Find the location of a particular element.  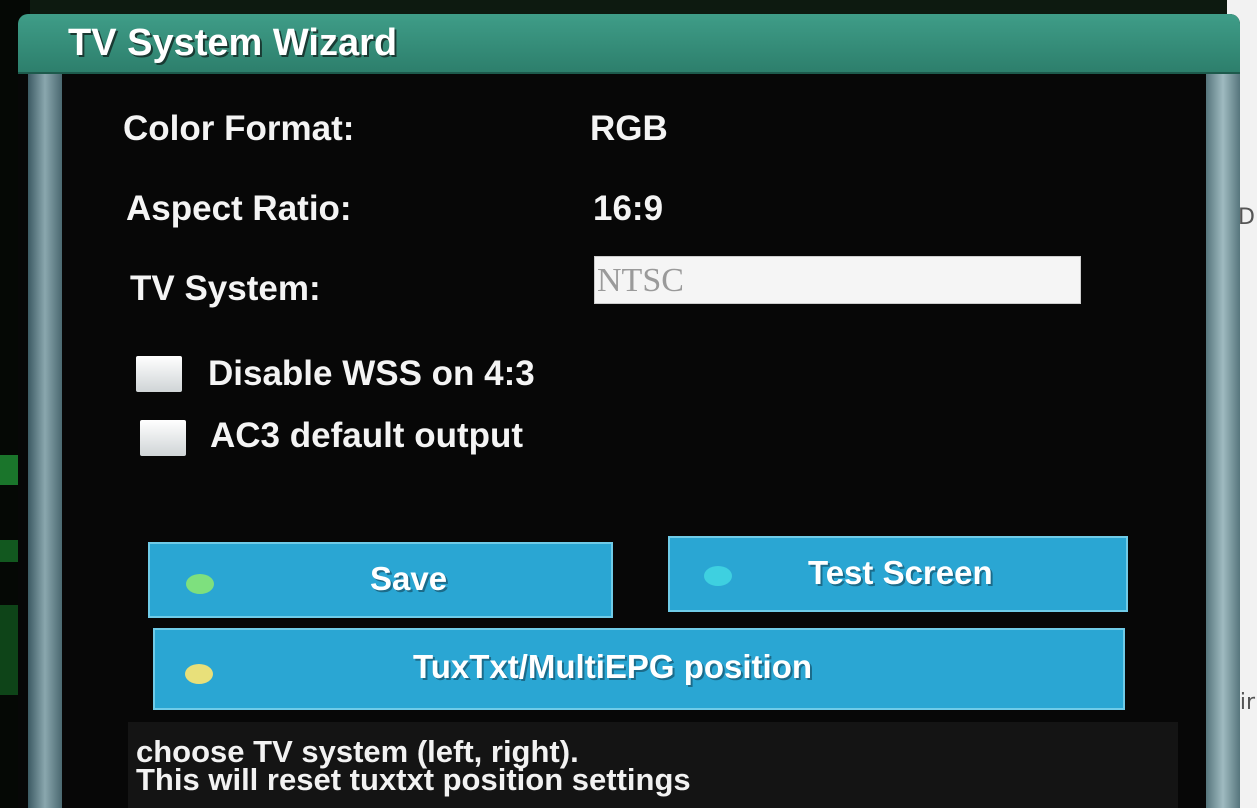

cyan-dot-icon is located at coordinates (718, 576).